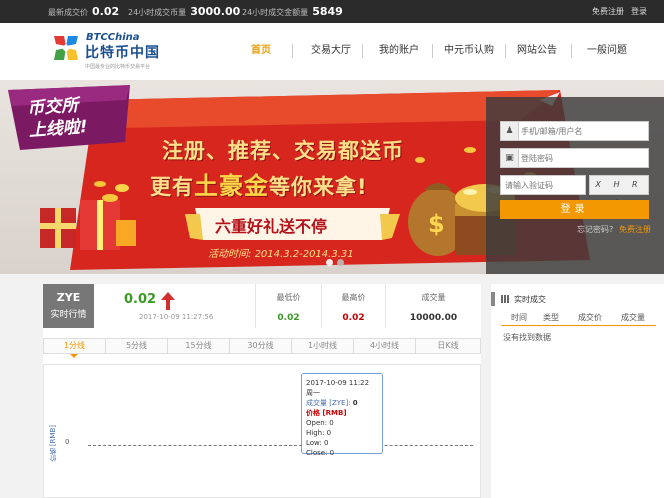  What do you see at coordinates (523, 299) in the screenshot?
I see `realtime-title: 实时成交` at bounding box center [523, 299].